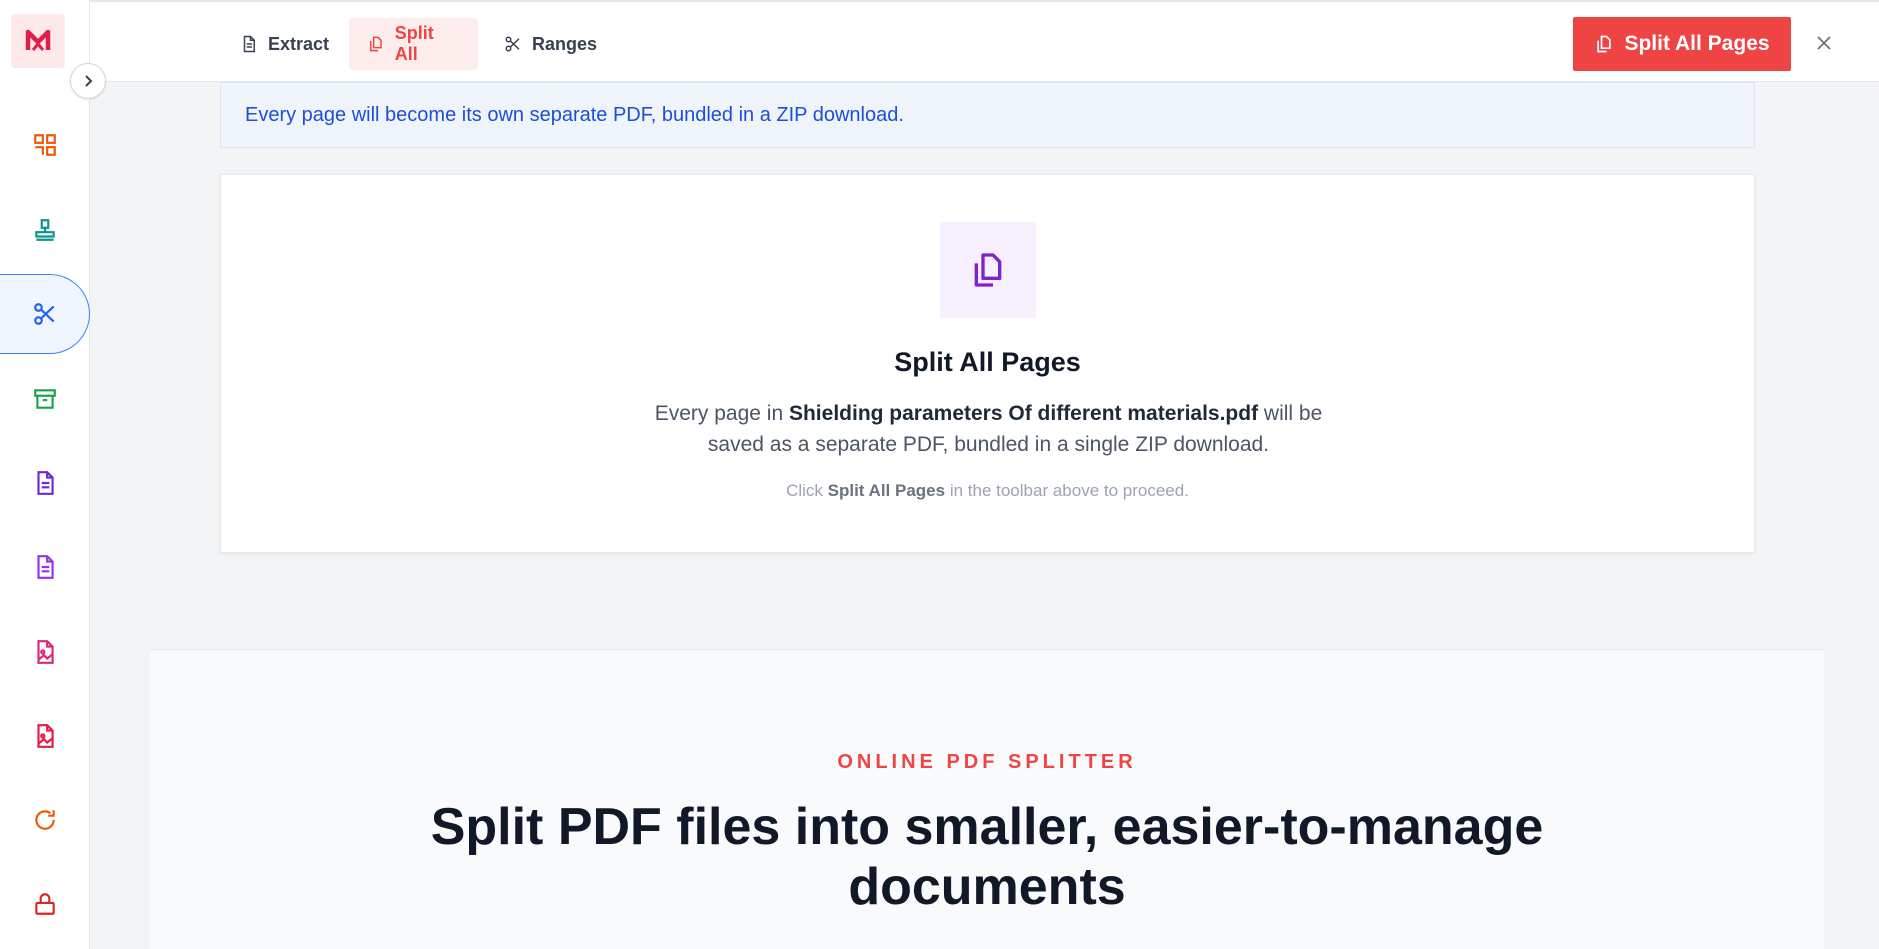 This screenshot has width=1879, height=949. I want to click on chevron-right-icon, so click(89, 81).